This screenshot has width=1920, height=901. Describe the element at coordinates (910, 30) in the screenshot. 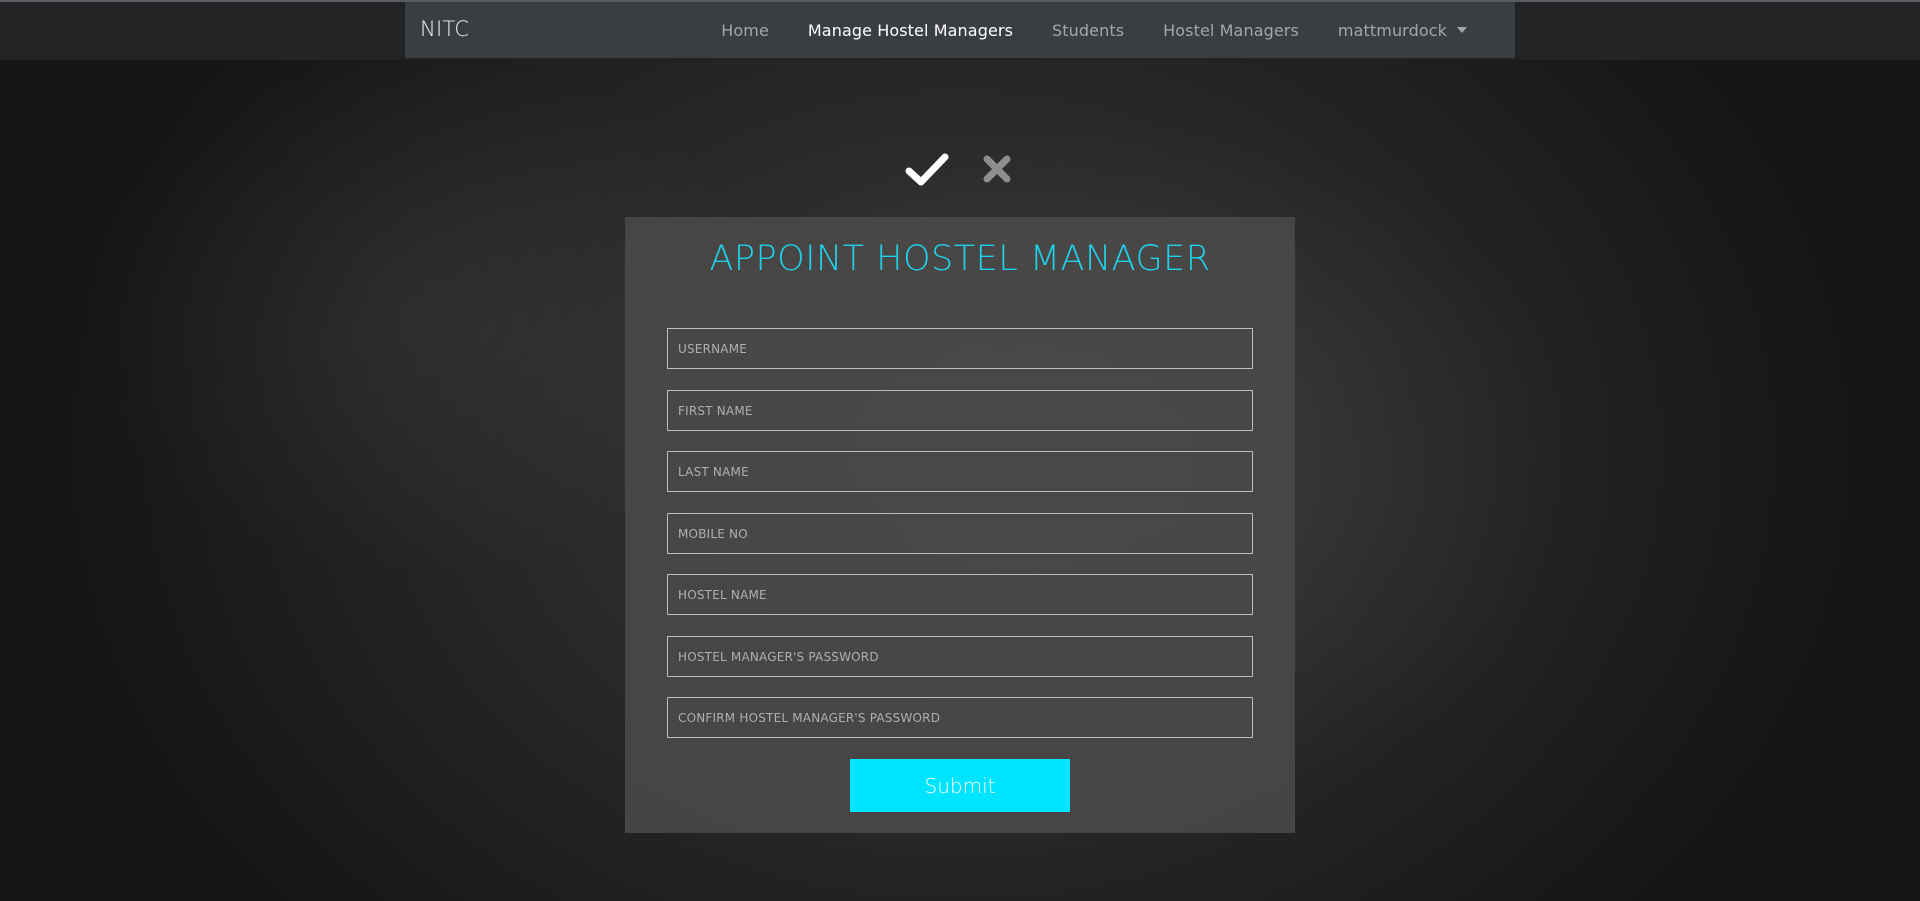

I see `nav-link-manage-hostel-managers: Manage Hostel Managers` at that location.